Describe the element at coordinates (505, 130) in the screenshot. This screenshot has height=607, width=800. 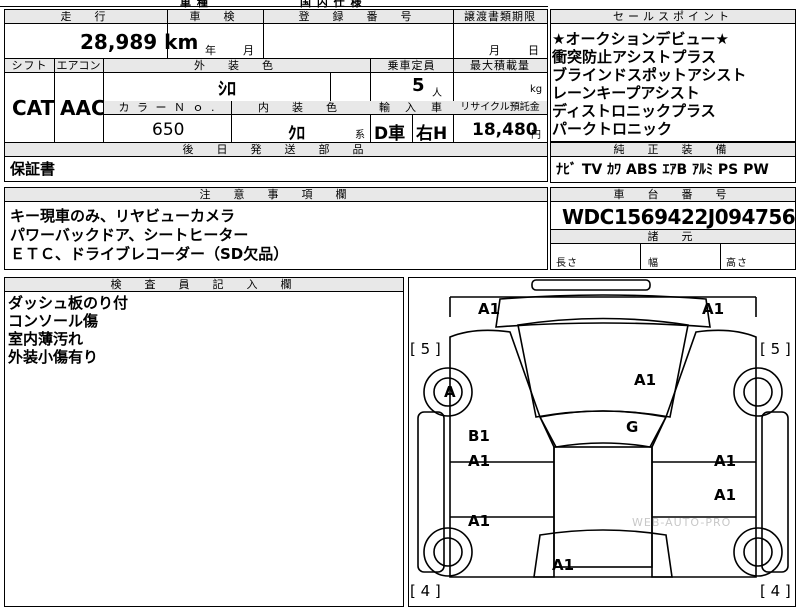
I see `recycle-value: 18,480` at that location.